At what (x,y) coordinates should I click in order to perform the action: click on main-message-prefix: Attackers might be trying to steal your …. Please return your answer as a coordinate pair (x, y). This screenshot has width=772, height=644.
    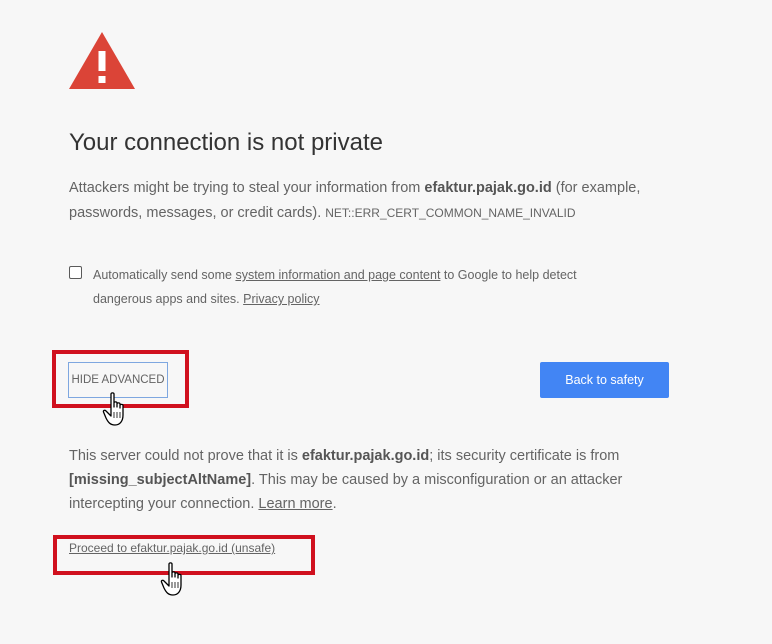
    Looking at the image, I should click on (247, 188).